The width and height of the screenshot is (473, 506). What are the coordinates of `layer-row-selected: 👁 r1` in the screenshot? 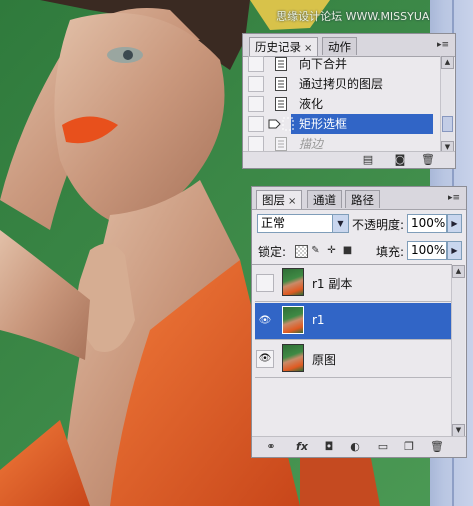 It's located at (353, 321).